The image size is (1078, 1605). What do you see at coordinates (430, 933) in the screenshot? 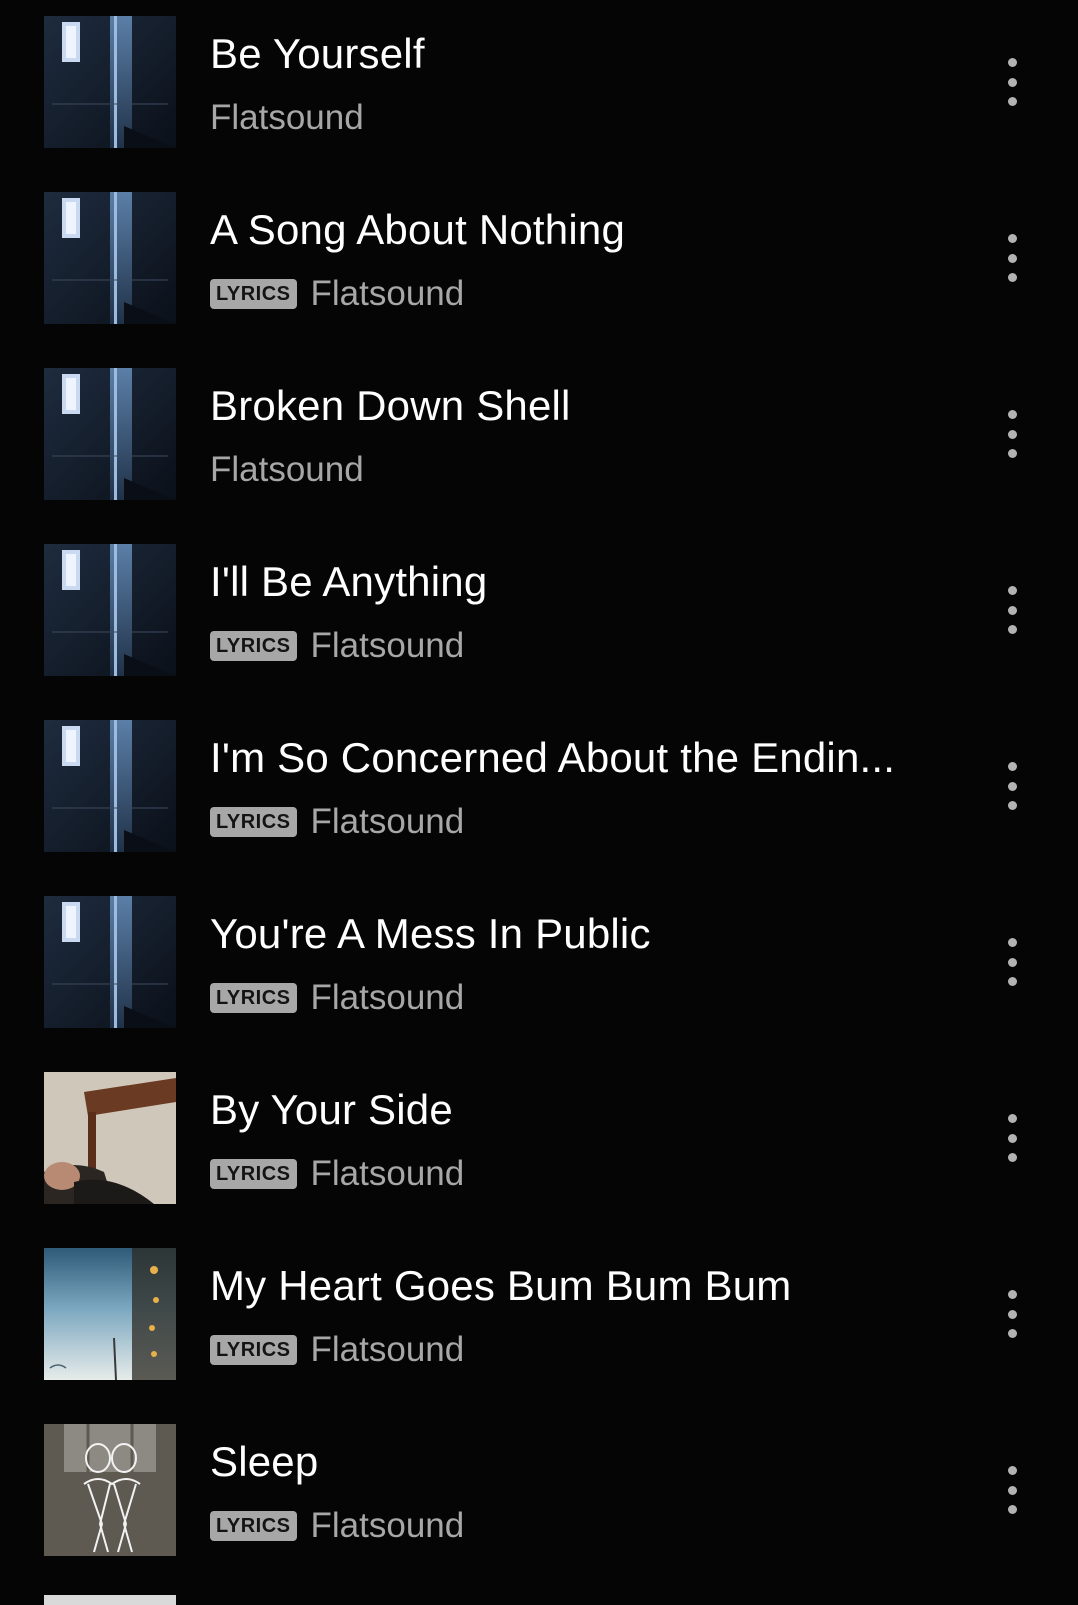
I see `track-title: You're A Mess In Public` at bounding box center [430, 933].